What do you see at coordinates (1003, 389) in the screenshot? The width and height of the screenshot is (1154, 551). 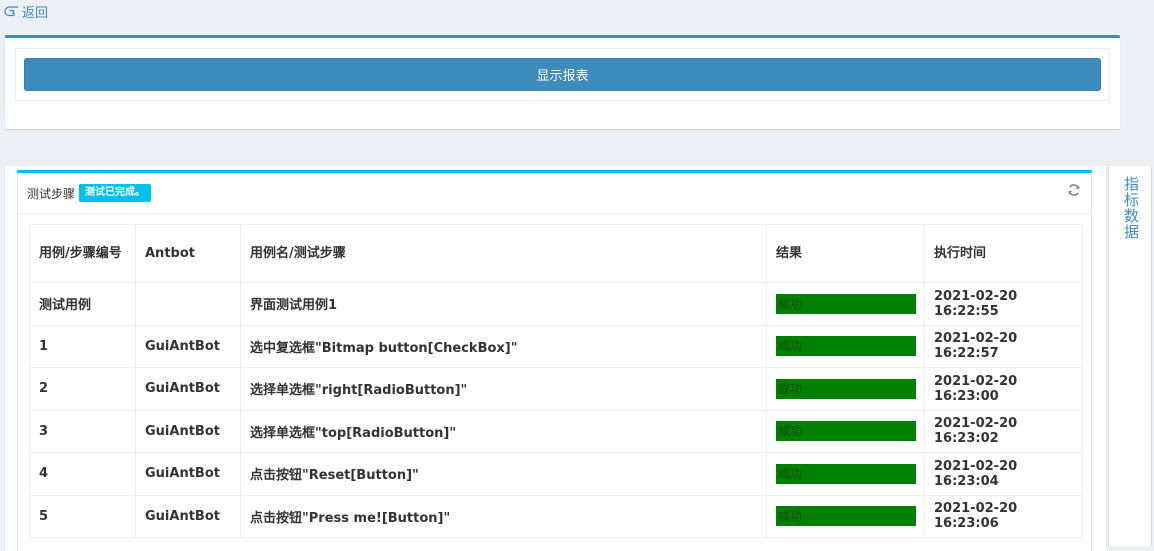 I see `time-cell: 2021-02-20 16:23:00` at bounding box center [1003, 389].